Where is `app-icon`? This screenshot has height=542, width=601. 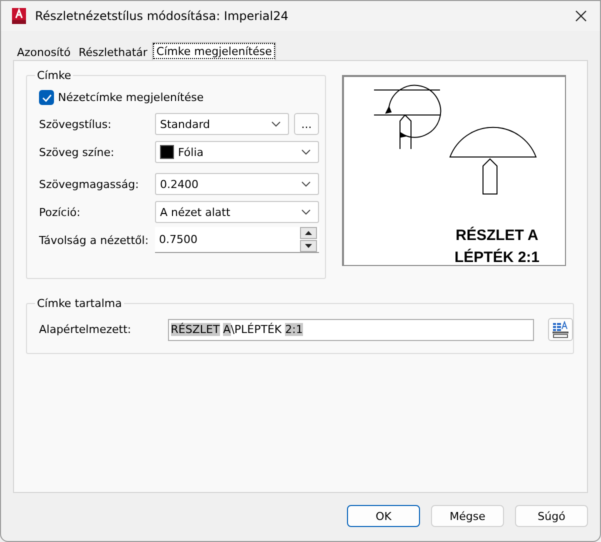
app-icon is located at coordinates (19, 16).